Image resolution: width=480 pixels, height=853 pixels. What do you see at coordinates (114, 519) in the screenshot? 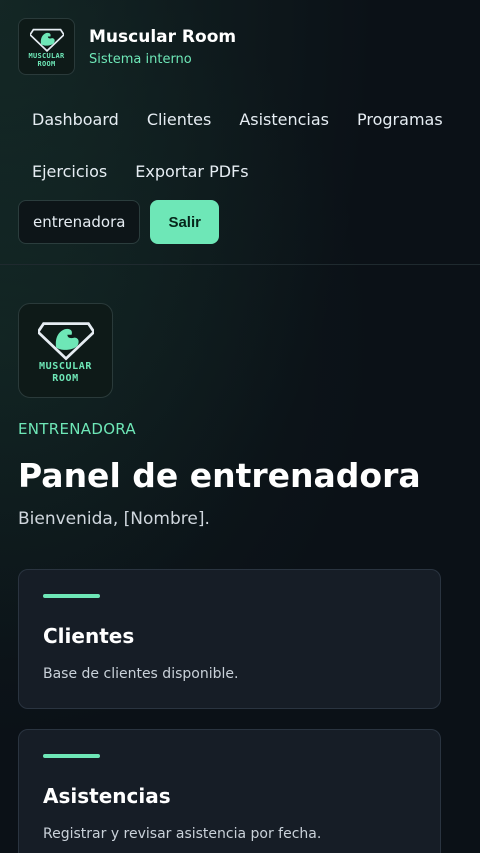
I see `welcome-text: Bienvenida, [Nombre].` at bounding box center [114, 519].